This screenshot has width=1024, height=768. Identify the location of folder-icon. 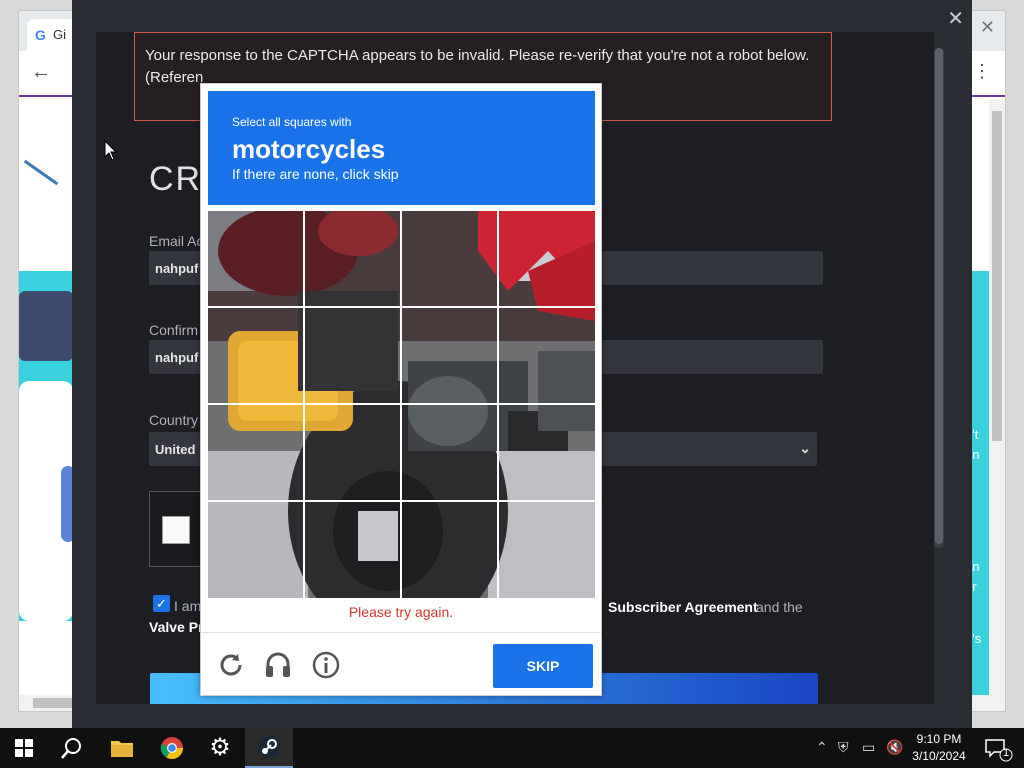
(122, 749).